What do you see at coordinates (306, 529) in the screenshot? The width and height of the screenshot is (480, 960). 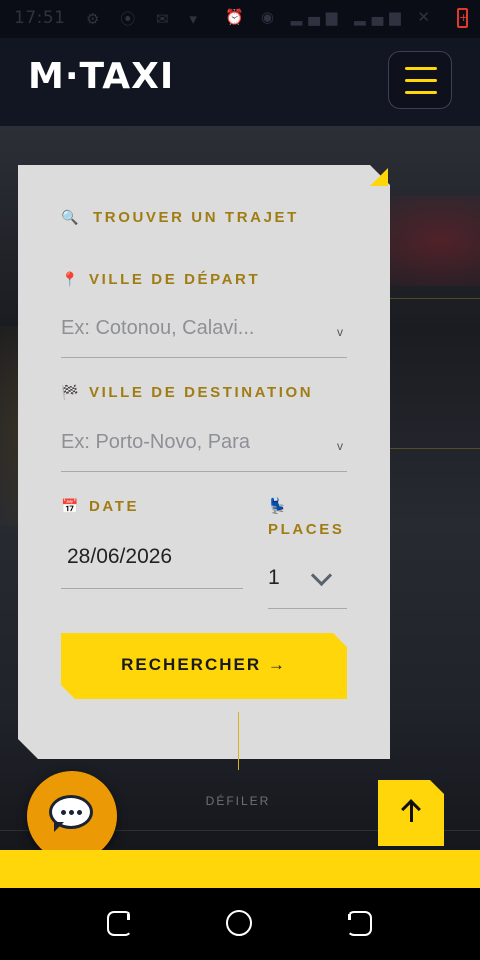 I see `places-label: PLACES` at bounding box center [306, 529].